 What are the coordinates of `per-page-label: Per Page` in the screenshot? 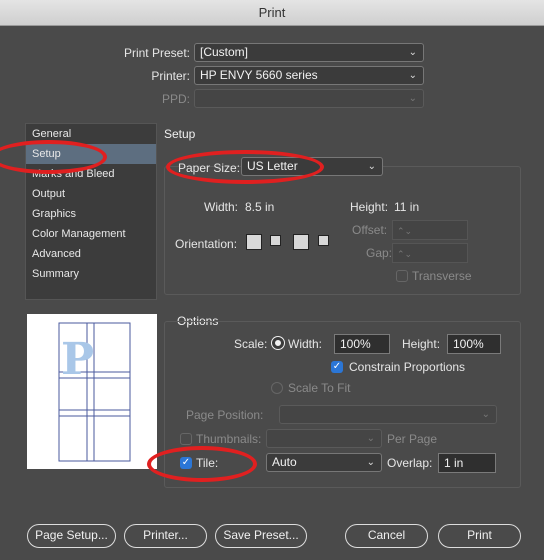 It's located at (412, 439).